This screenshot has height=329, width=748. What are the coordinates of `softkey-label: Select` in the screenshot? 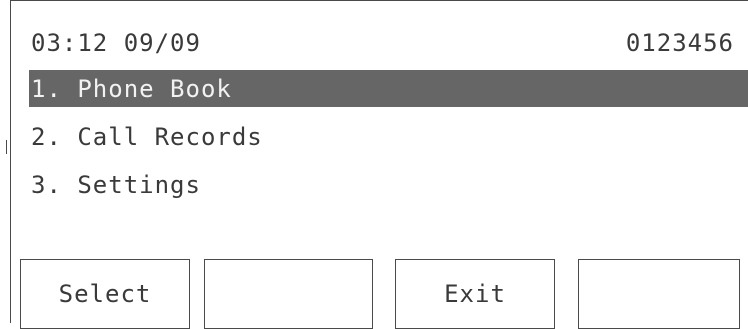 It's located at (105, 294).